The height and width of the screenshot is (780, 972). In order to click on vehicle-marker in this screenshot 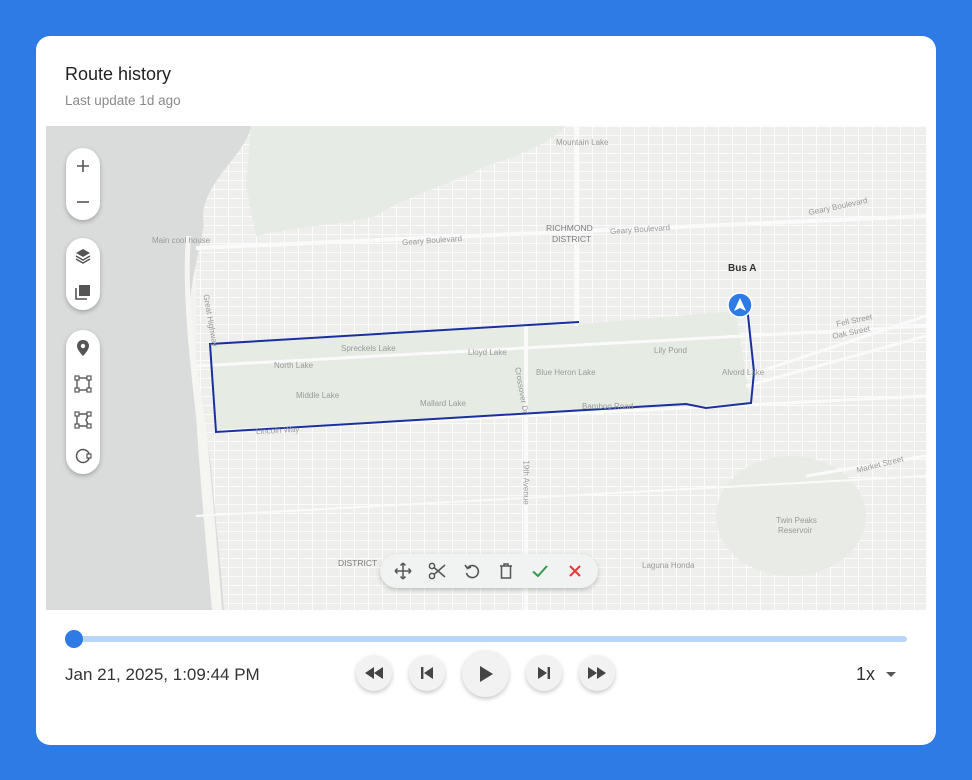, I will do `click(740, 305)`.